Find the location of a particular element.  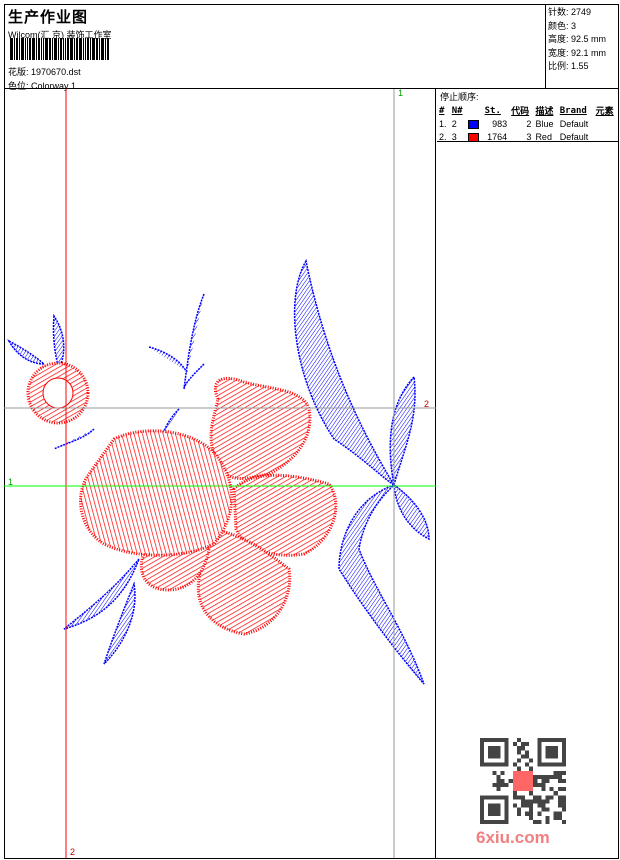

pattern-label: 花版: is located at coordinates (18, 72).